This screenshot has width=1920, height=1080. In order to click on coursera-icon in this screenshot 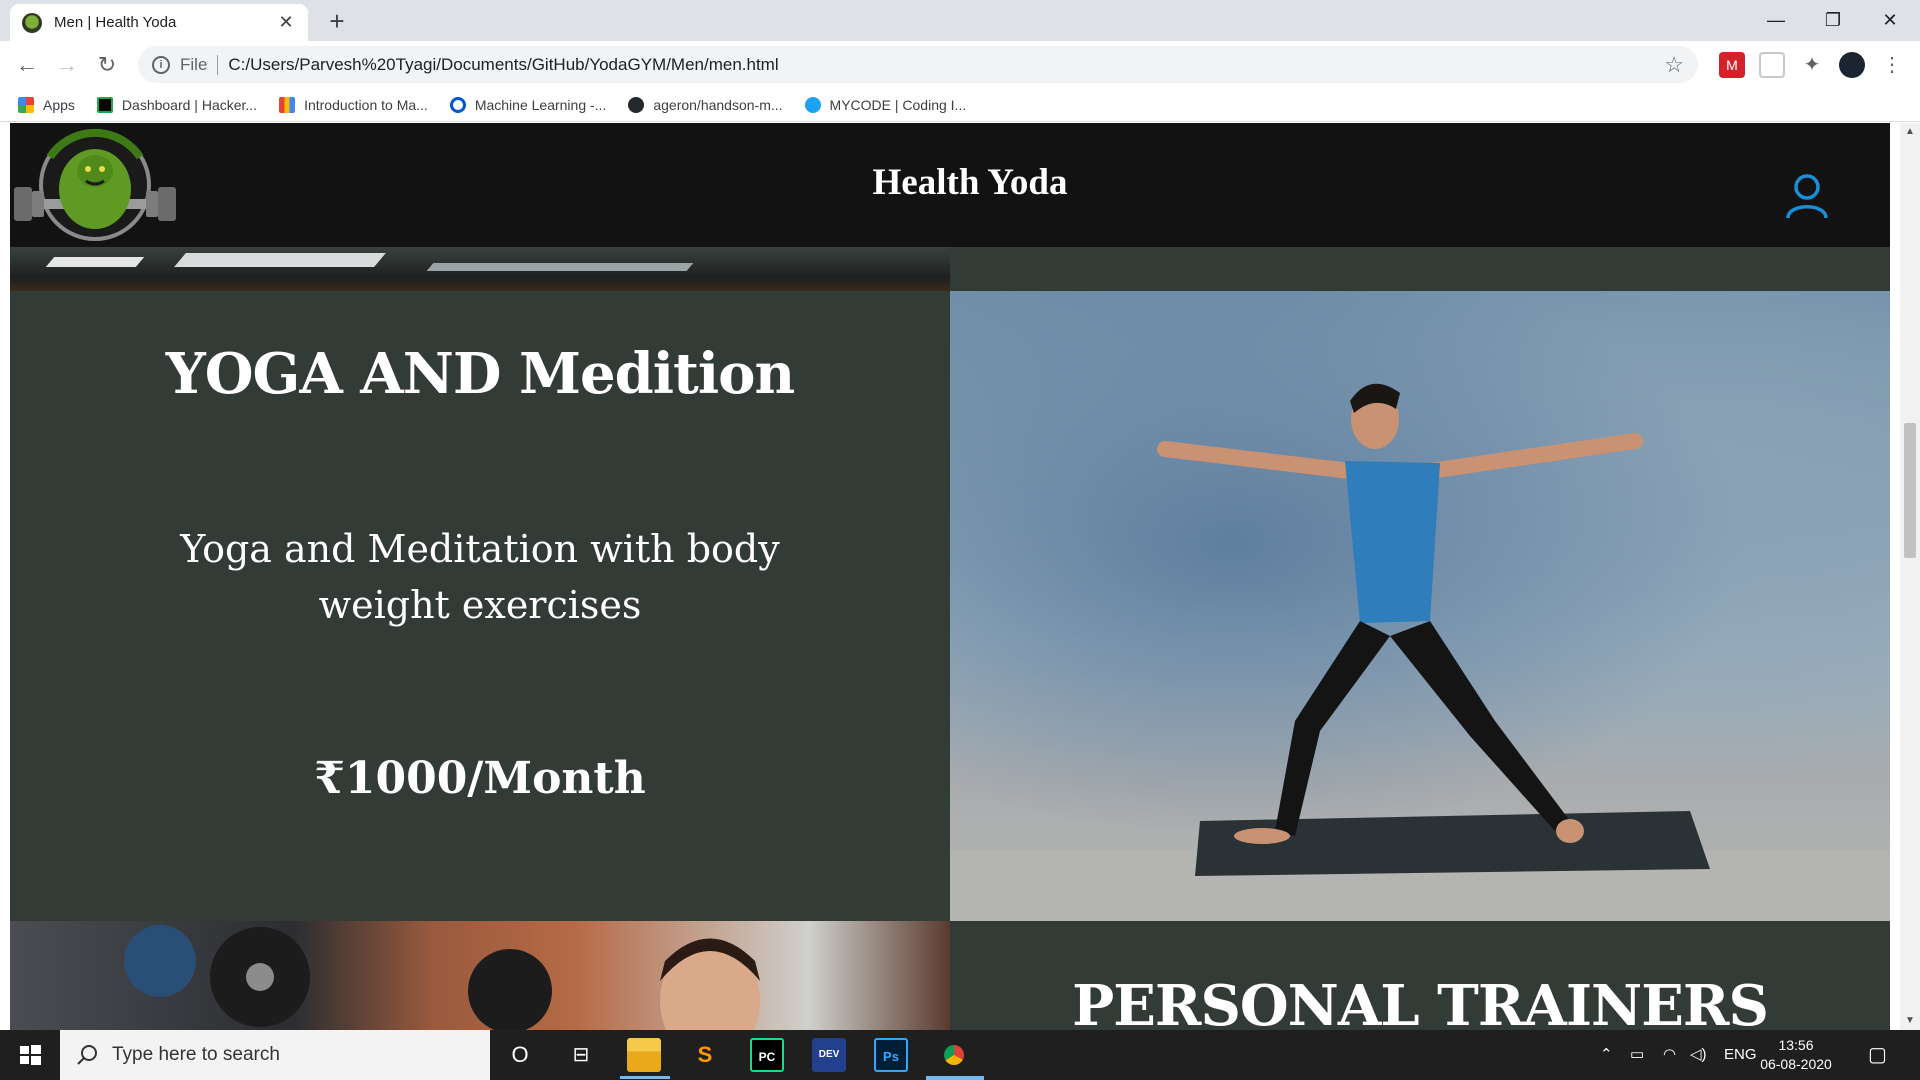, I will do `click(457, 104)`.